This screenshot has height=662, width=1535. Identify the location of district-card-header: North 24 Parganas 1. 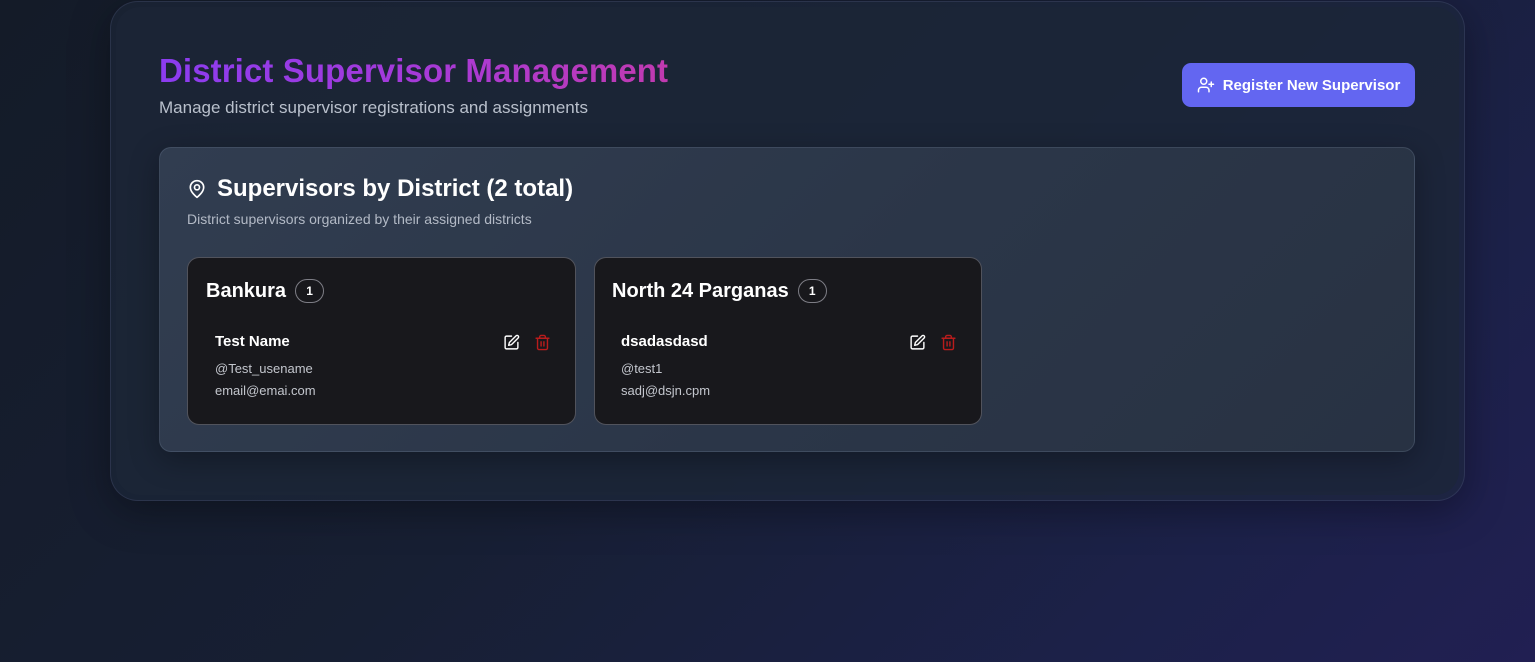
(719, 291).